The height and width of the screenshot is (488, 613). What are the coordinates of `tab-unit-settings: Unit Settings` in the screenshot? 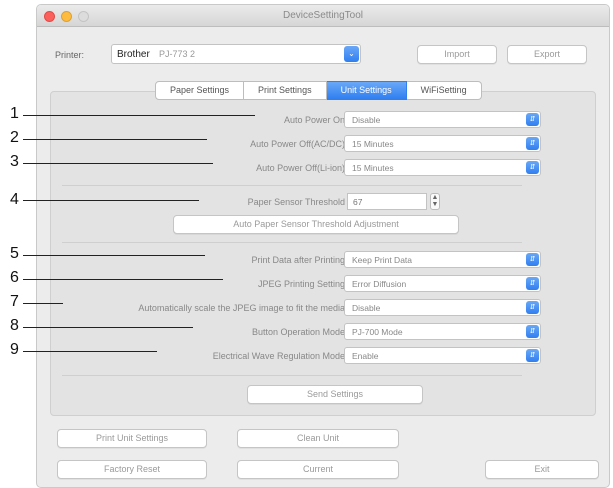 It's located at (366, 90).